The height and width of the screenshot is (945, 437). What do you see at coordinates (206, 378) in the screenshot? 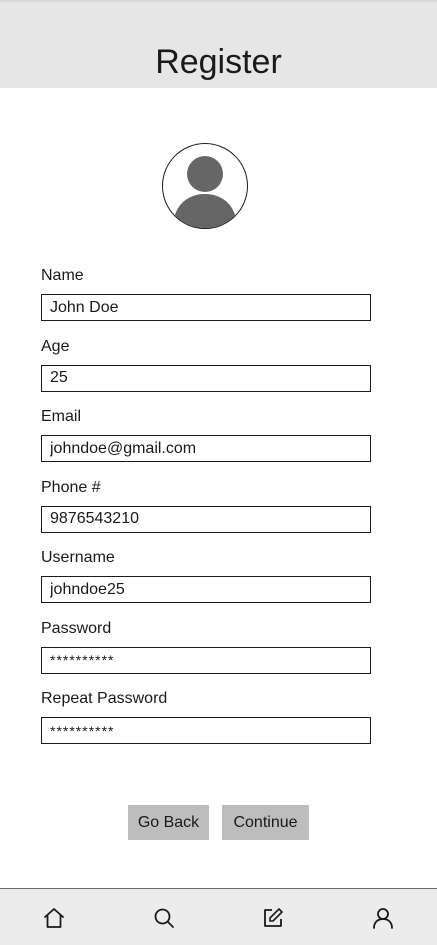
I see `age-input` at bounding box center [206, 378].